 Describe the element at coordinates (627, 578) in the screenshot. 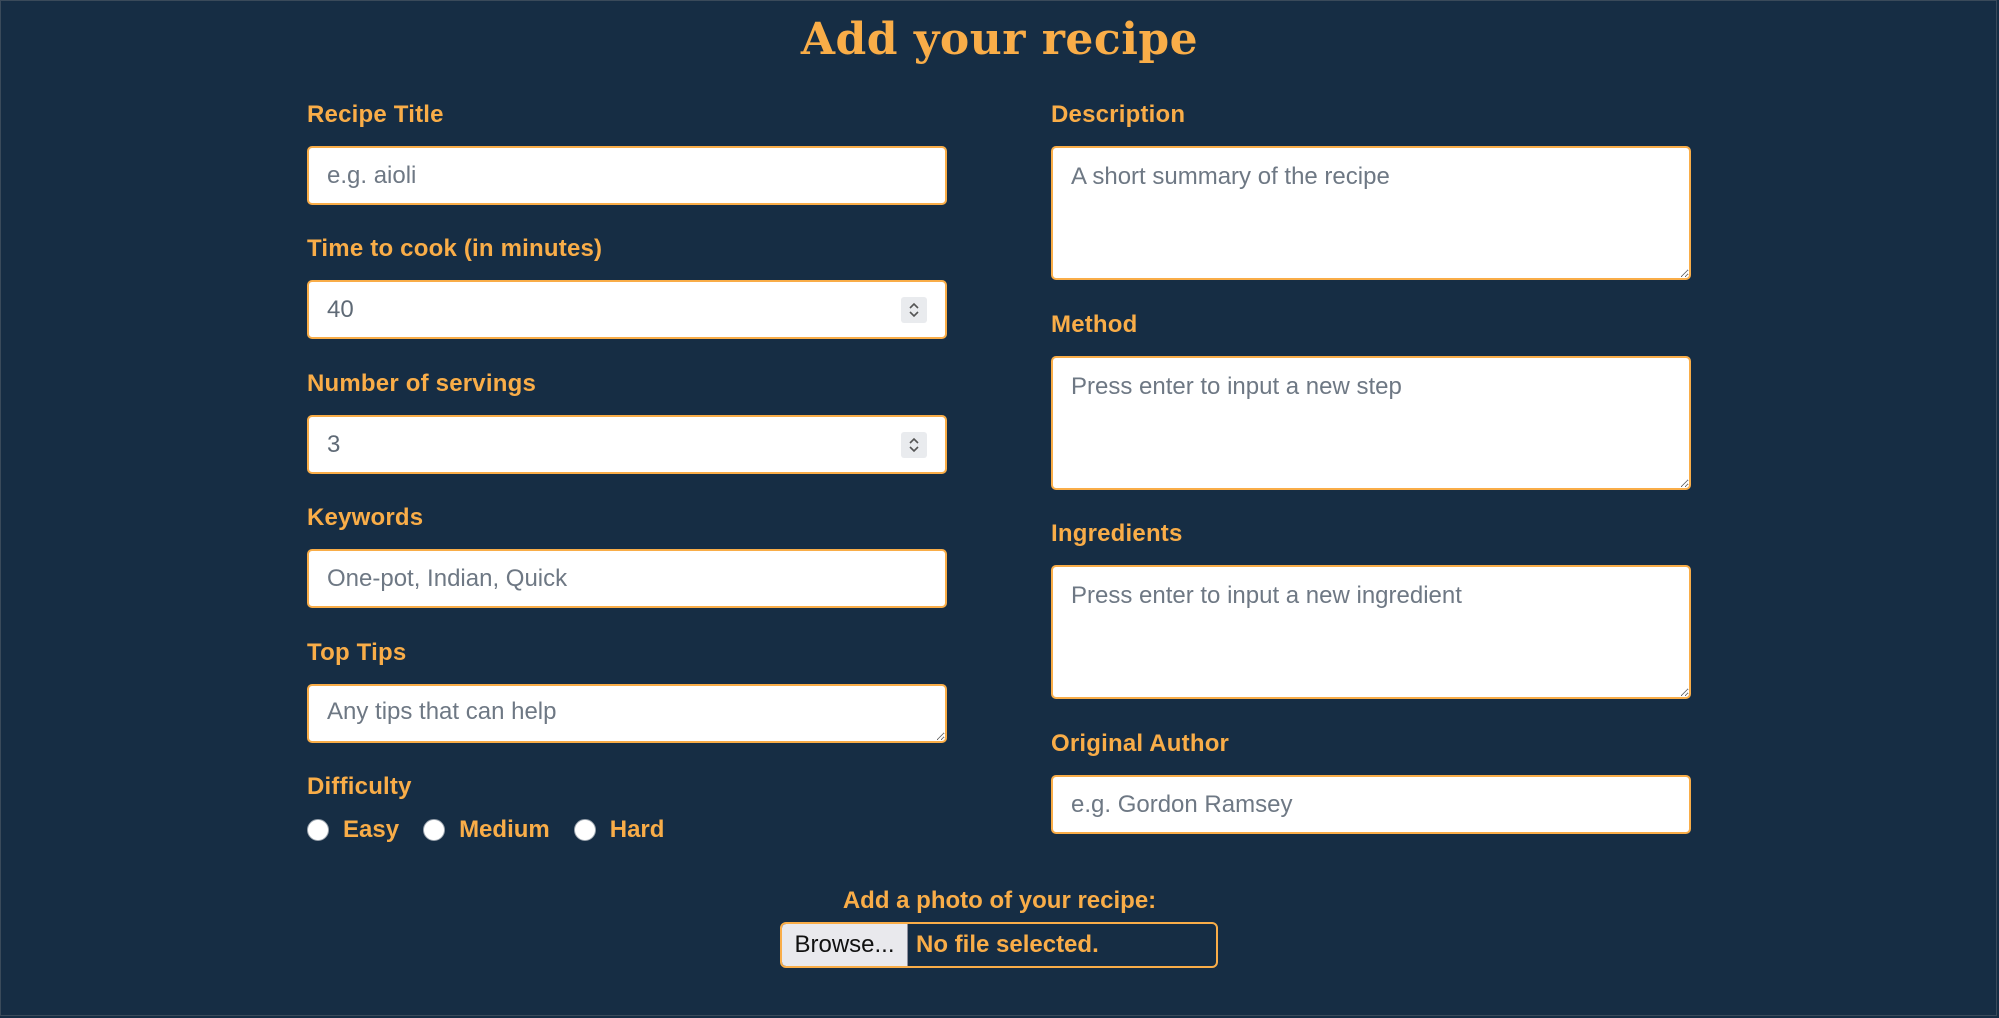

I see `keywords-input` at that location.